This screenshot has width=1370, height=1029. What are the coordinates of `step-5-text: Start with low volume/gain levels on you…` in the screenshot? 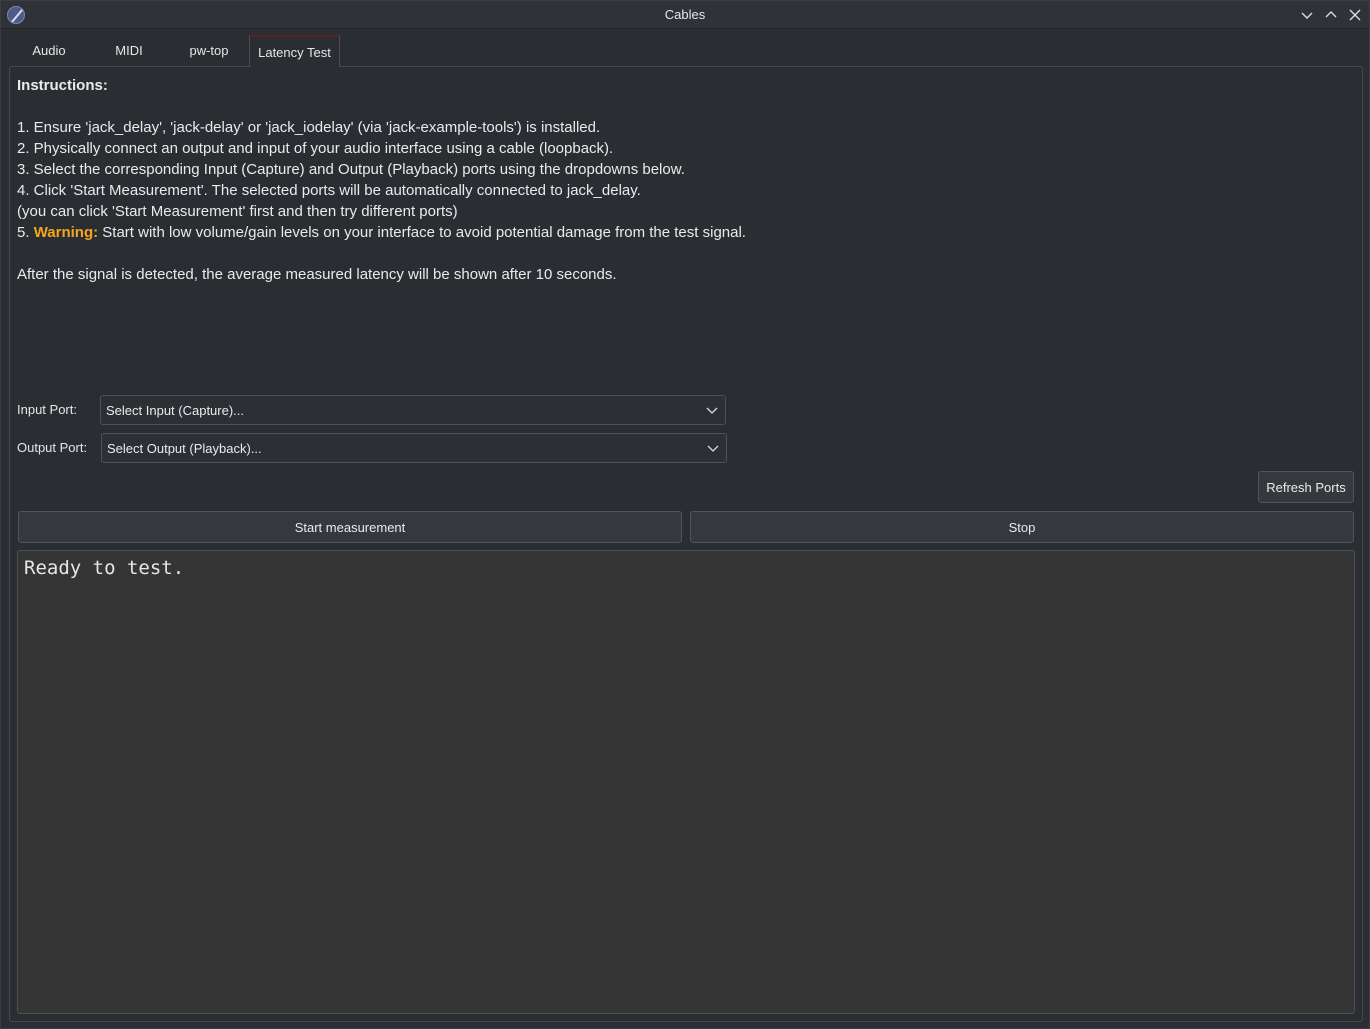 It's located at (422, 232).